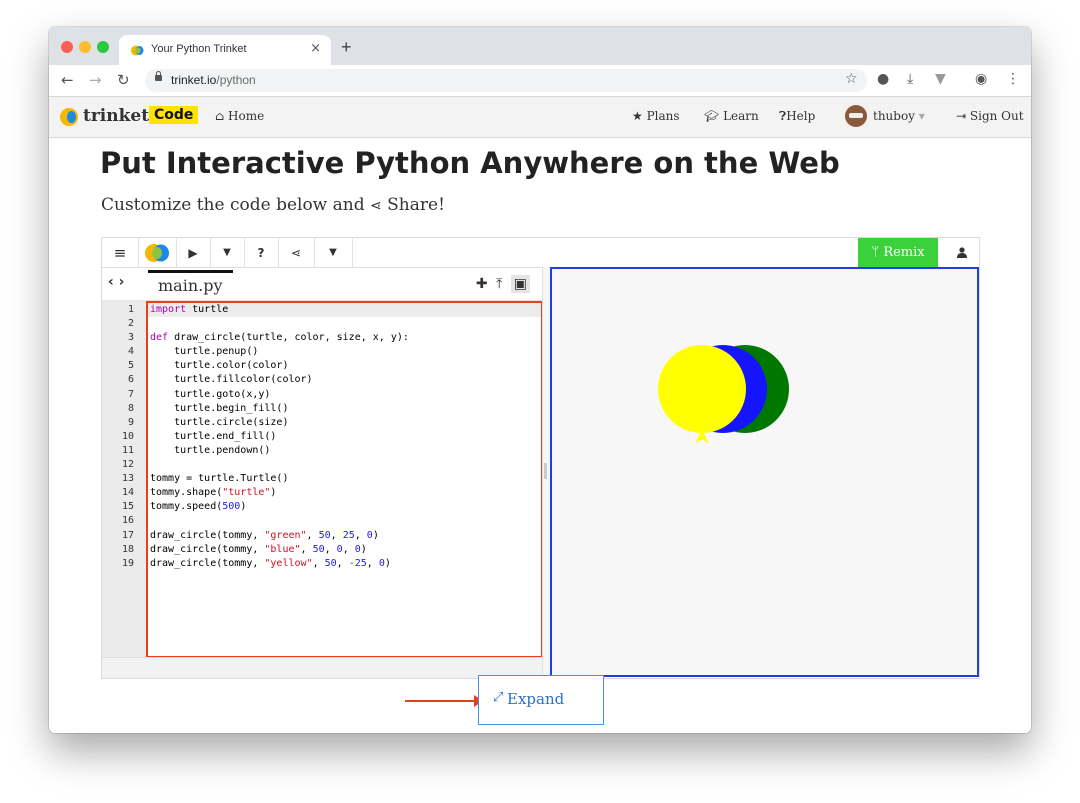 Image resolution: width=1080 pixels, height=803 pixels. Describe the element at coordinates (158, 76) in the screenshot. I see `lock-icon` at that location.